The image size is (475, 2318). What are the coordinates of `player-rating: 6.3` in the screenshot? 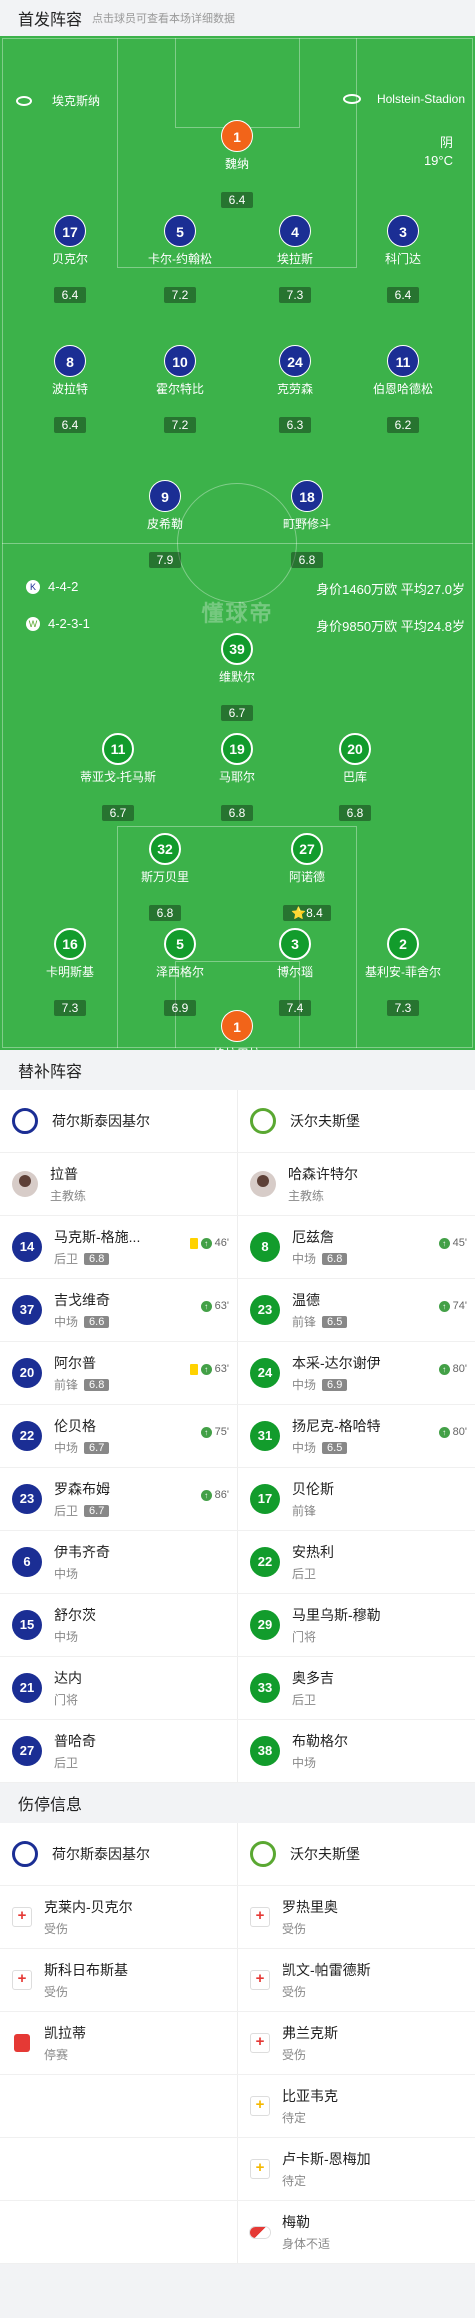 It's located at (295, 425).